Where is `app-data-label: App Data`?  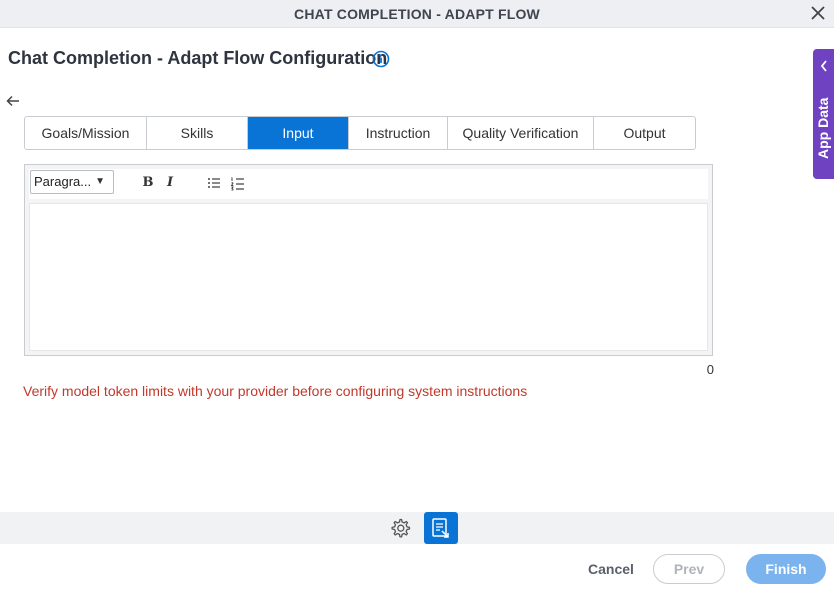 app-data-label: App Data is located at coordinates (823, 128).